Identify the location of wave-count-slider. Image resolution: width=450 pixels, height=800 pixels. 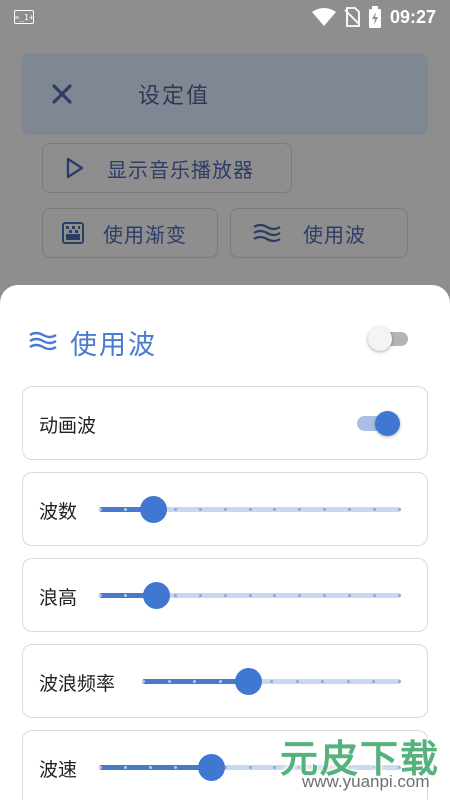
(250, 510).